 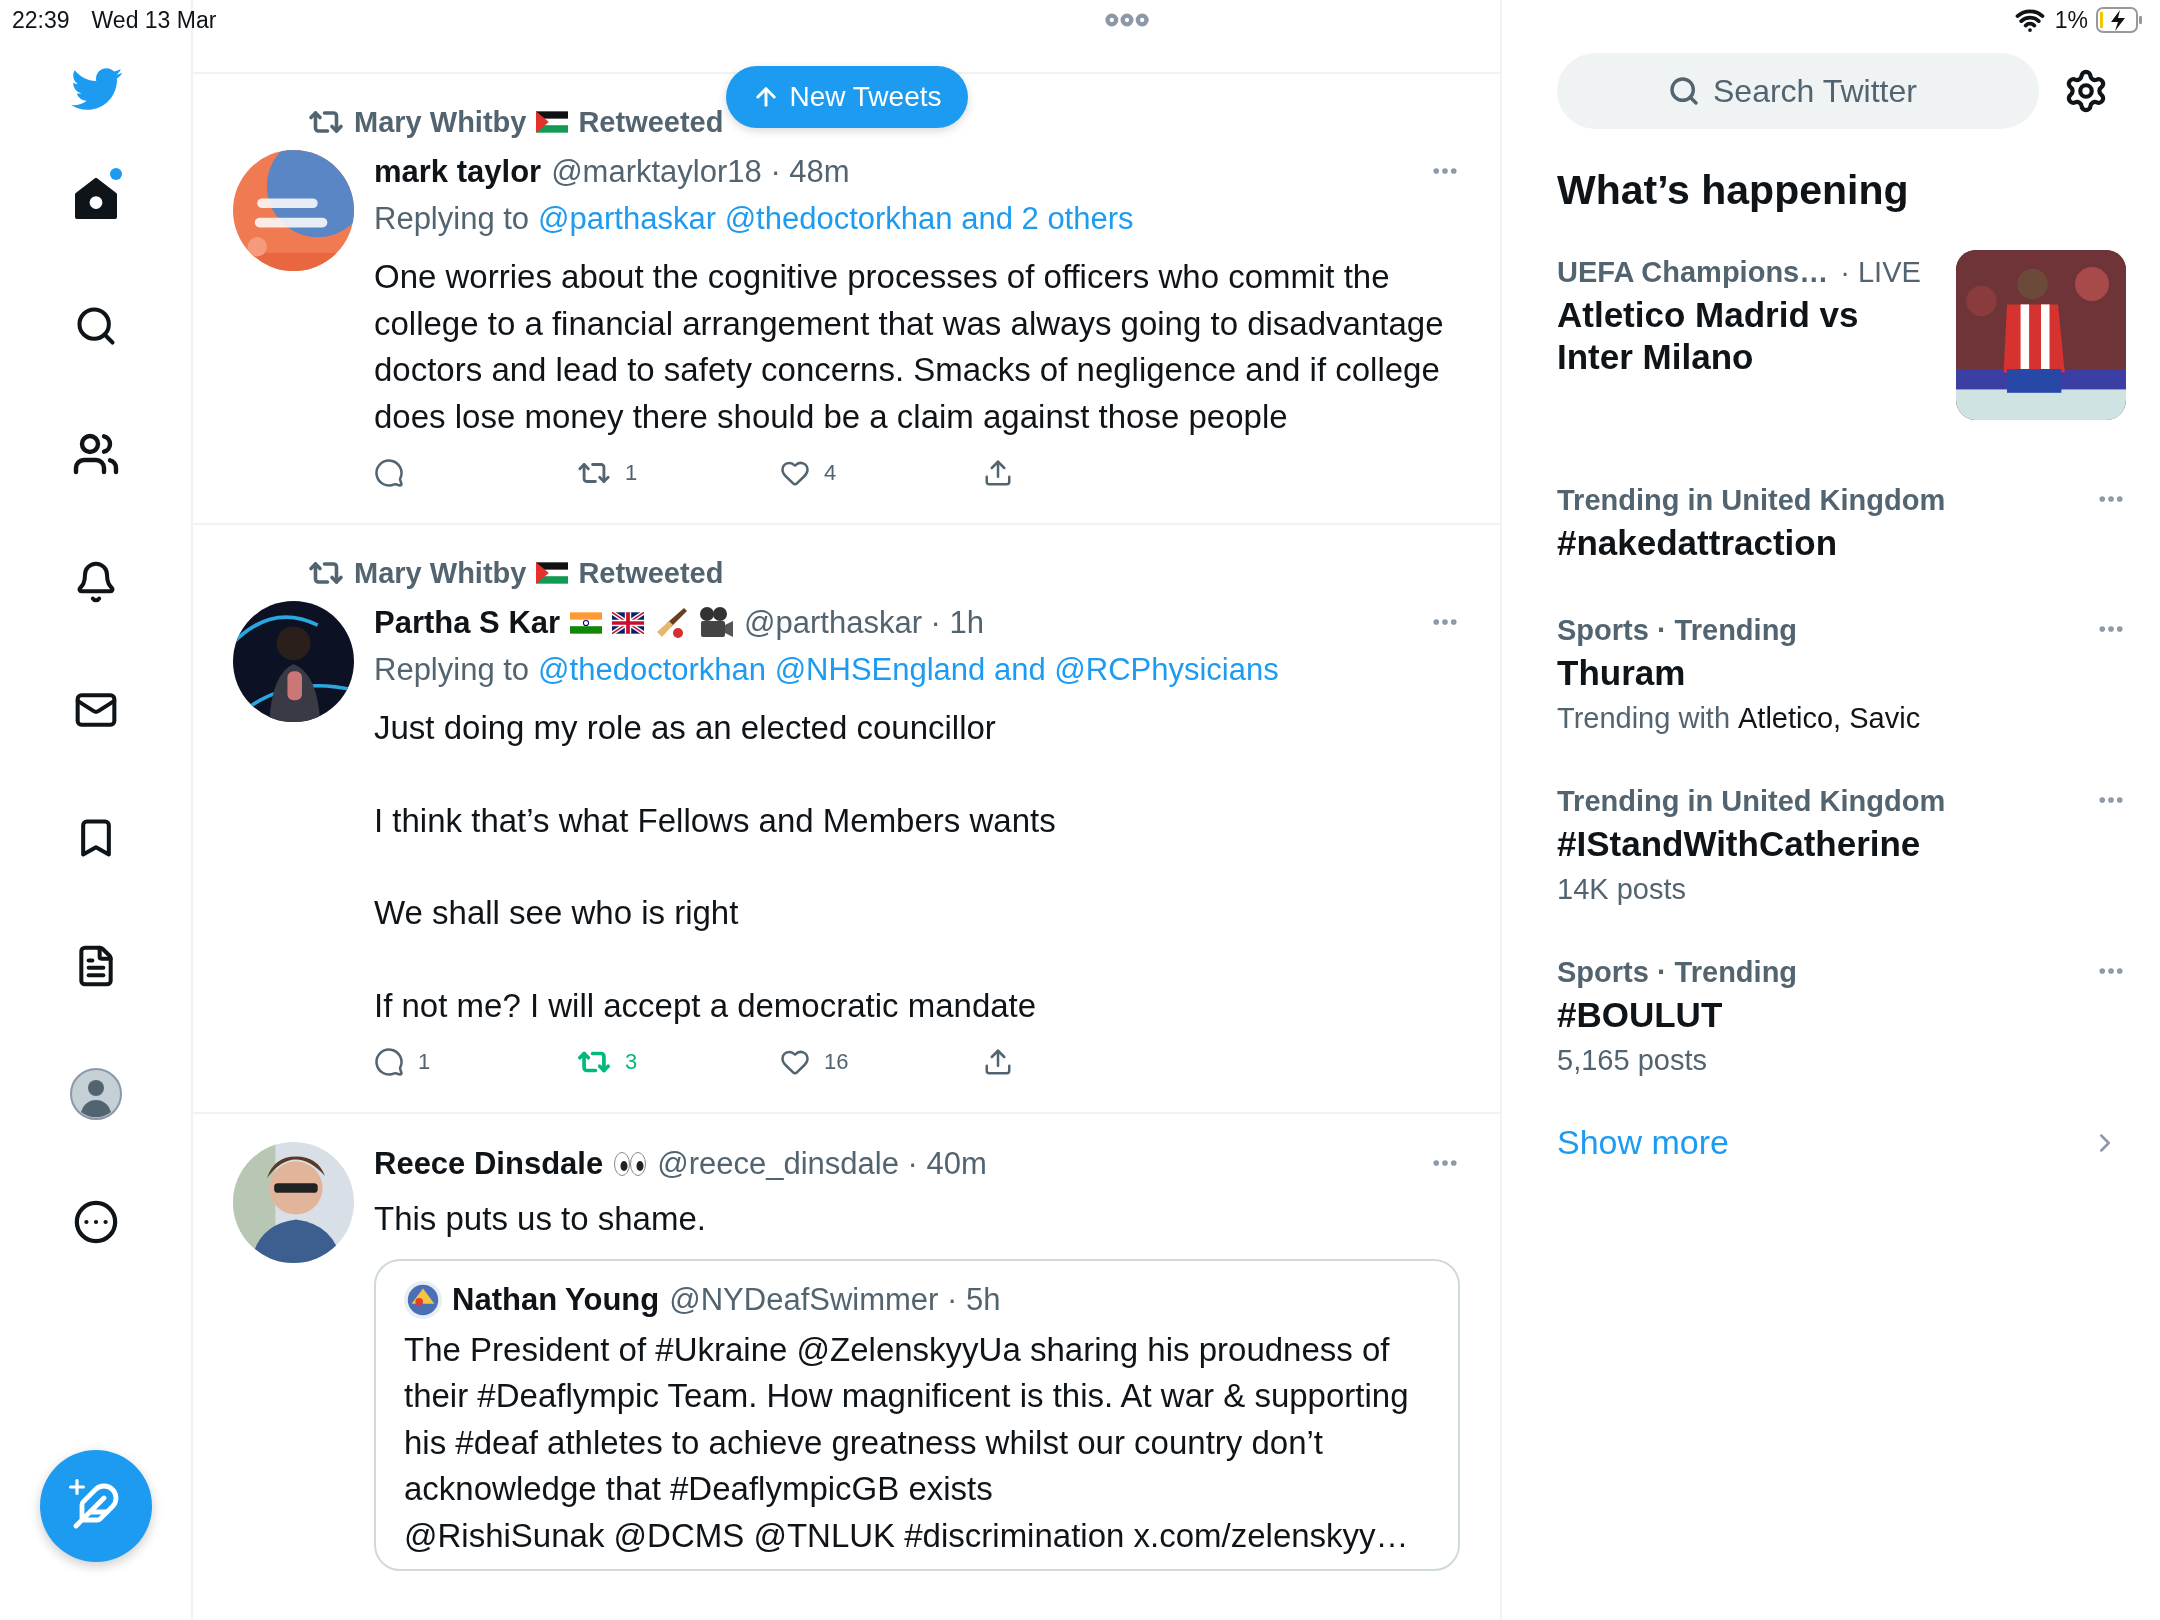 I want to click on tweet-text: If not me? I will accept a democratic mandate, so click(x=706, y=1005).